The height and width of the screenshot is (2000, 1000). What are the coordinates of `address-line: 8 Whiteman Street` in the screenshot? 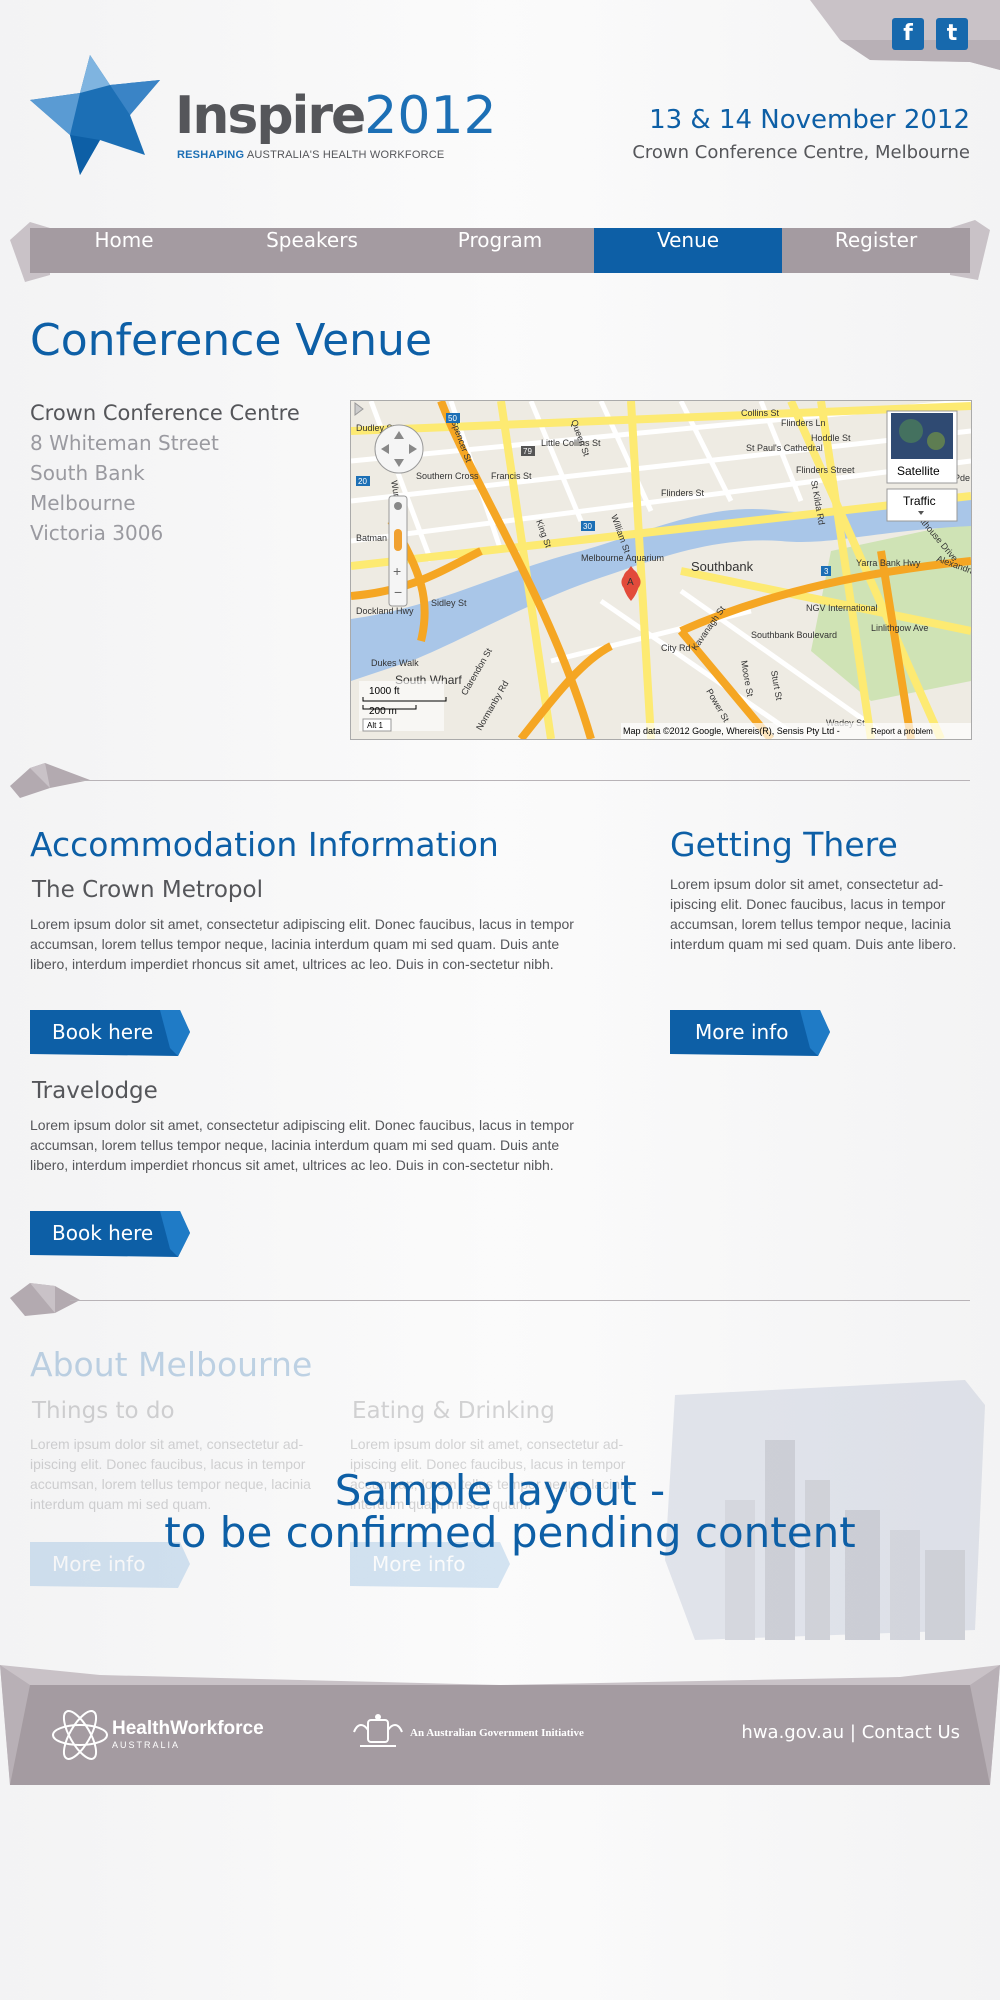 It's located at (124, 443).